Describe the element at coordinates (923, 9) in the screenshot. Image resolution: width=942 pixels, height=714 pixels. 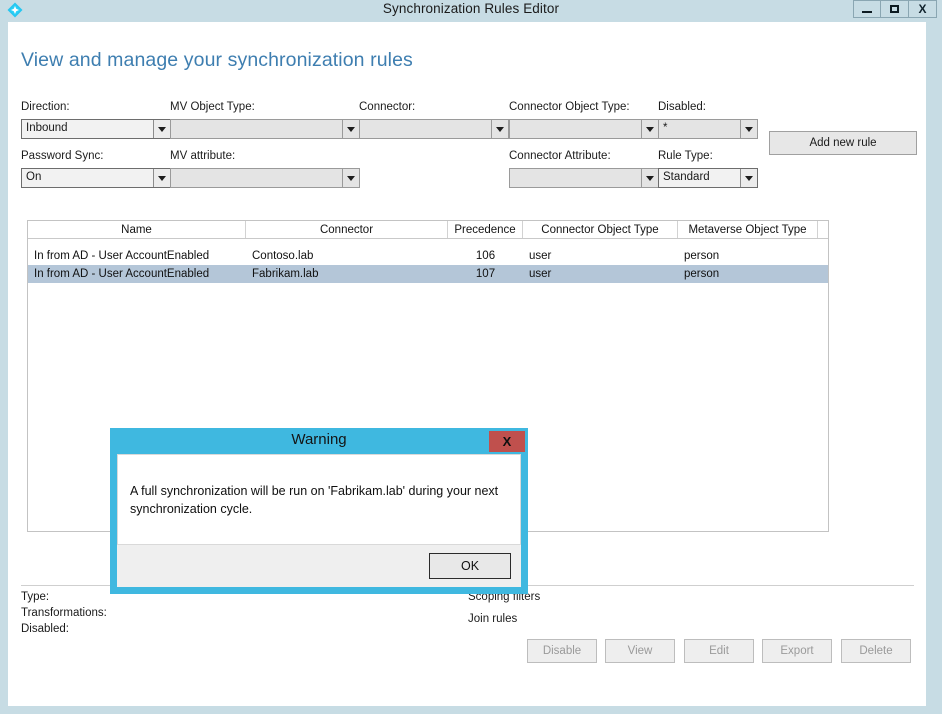
I see `close-button: X` at that location.